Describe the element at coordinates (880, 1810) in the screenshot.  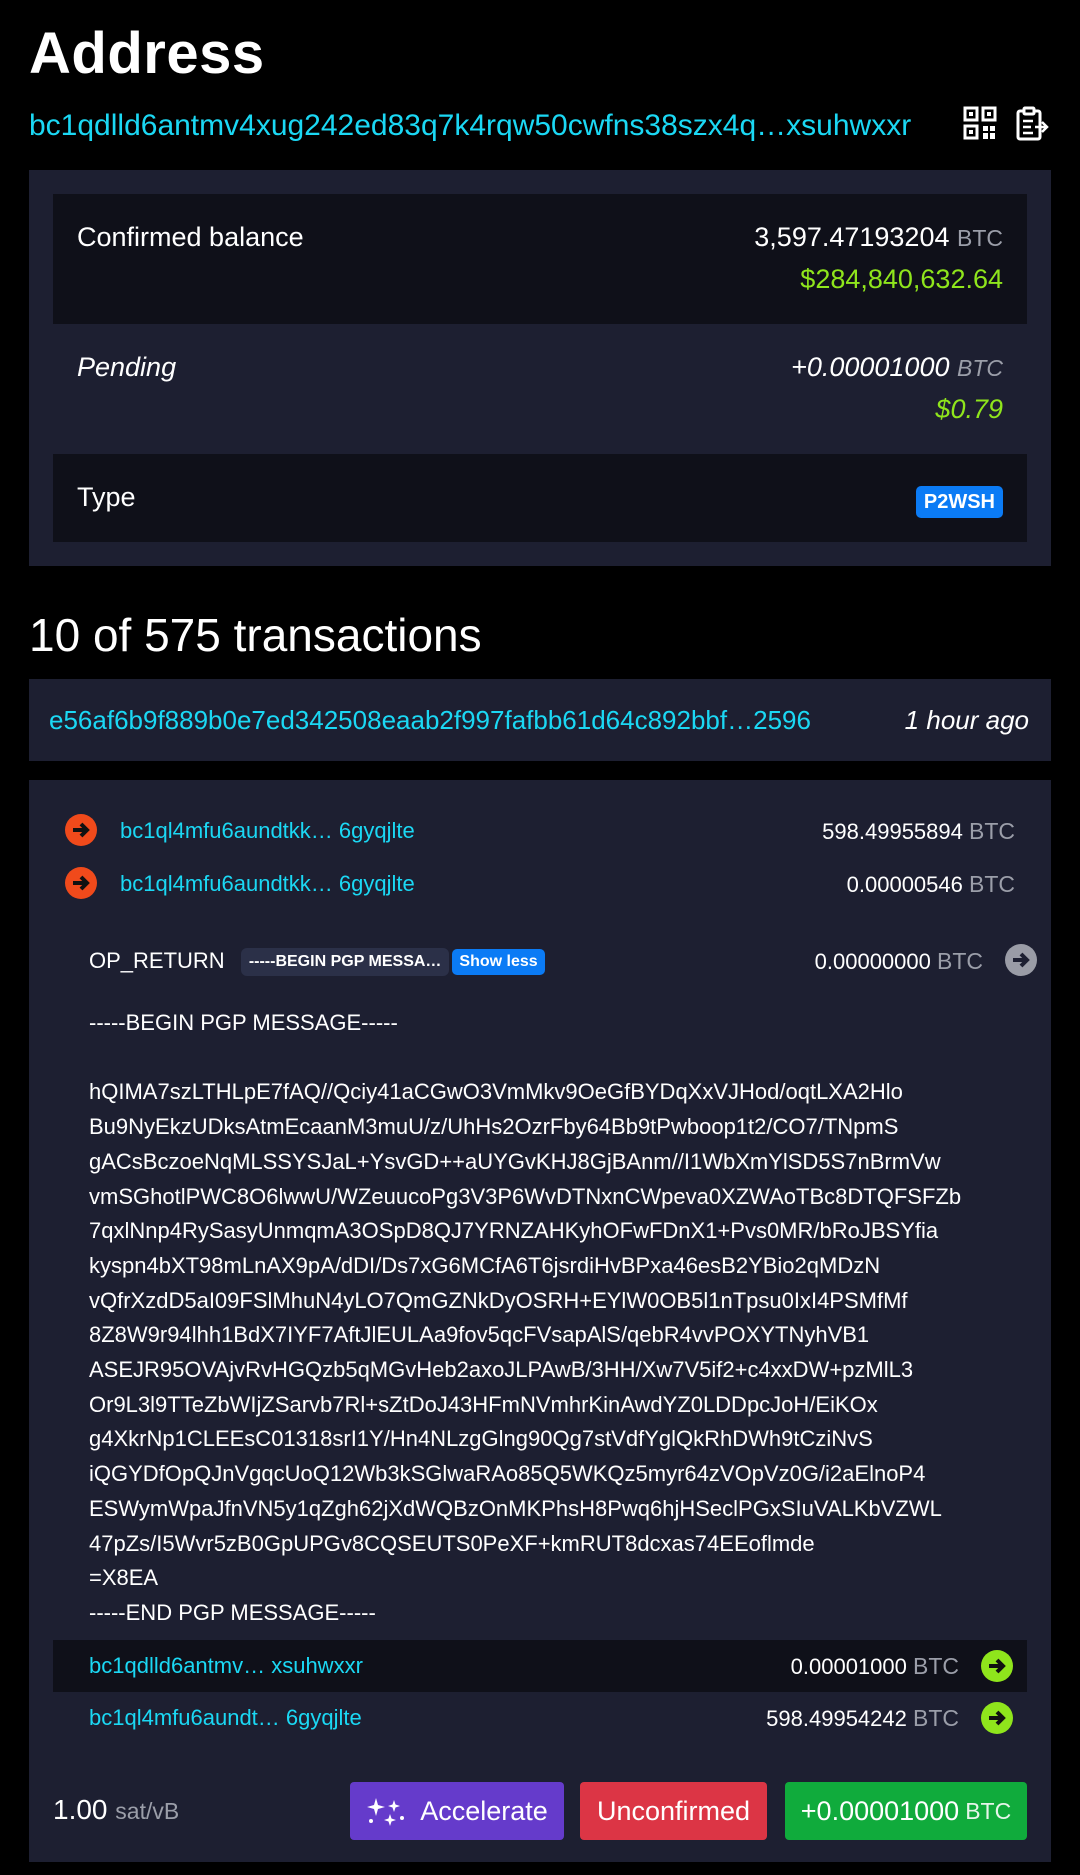
I see `net-amount-value: +0.00001000` at that location.